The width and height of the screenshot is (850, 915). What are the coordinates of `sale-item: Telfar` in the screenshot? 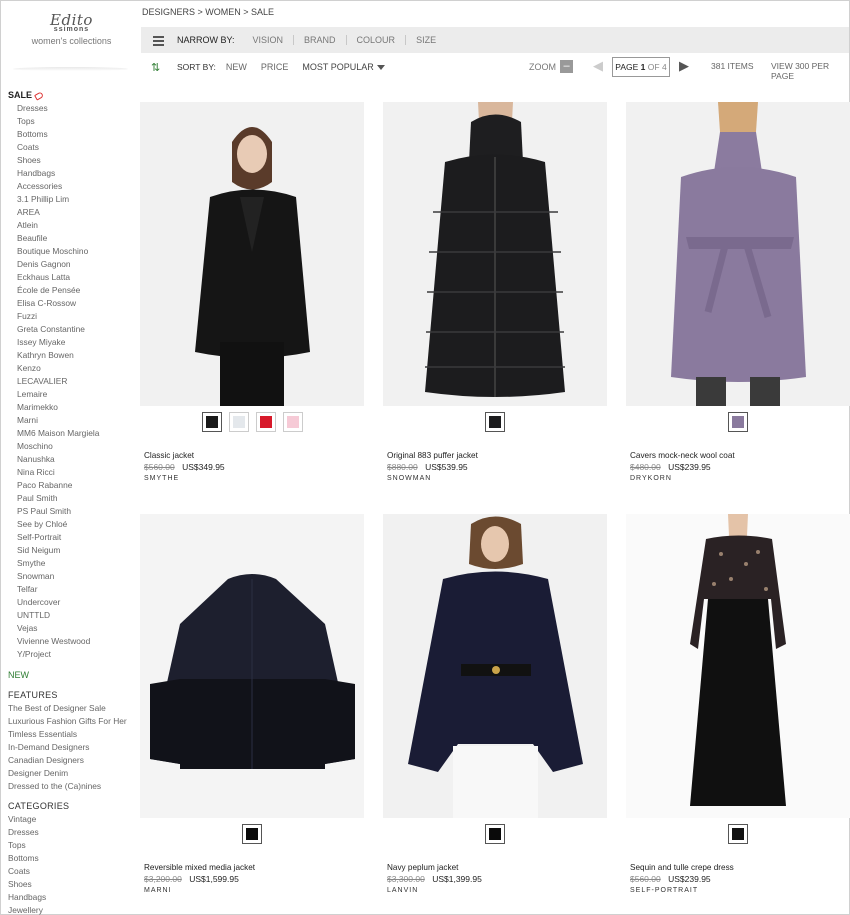 It's located at (72, 589).